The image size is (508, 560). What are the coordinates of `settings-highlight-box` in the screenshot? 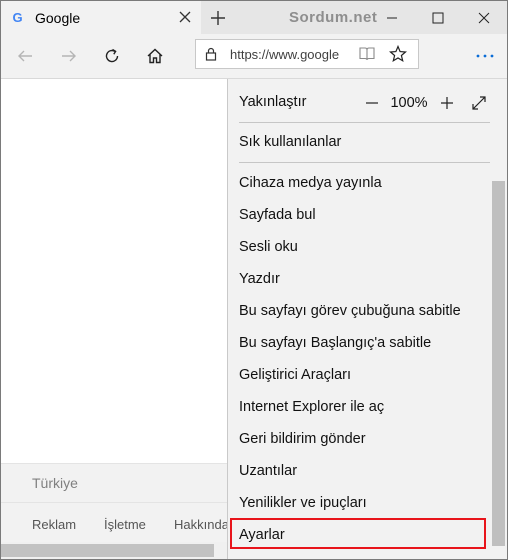 It's located at (358, 533).